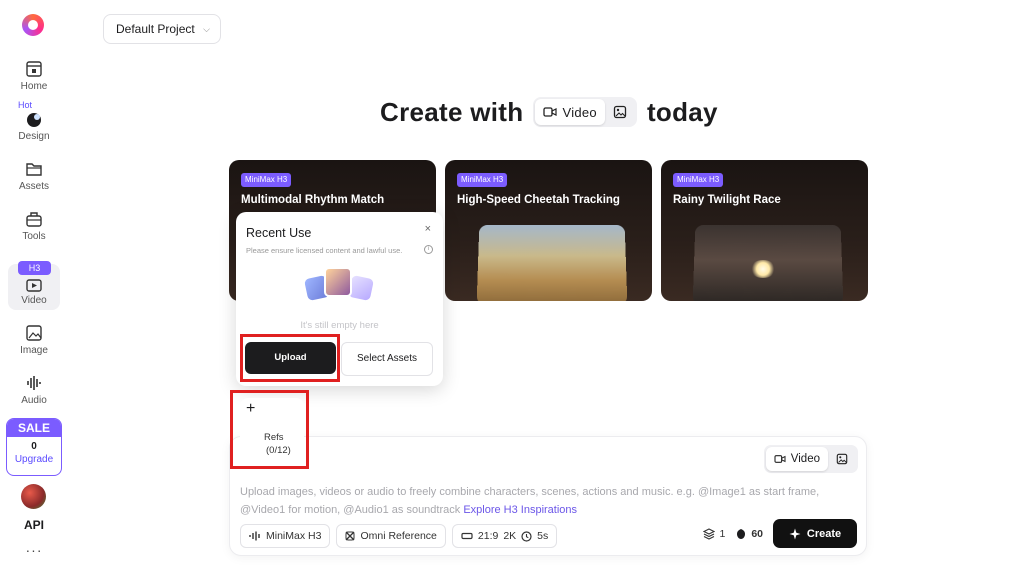  I want to click on sidebar-item-label: Assets, so click(33, 186).